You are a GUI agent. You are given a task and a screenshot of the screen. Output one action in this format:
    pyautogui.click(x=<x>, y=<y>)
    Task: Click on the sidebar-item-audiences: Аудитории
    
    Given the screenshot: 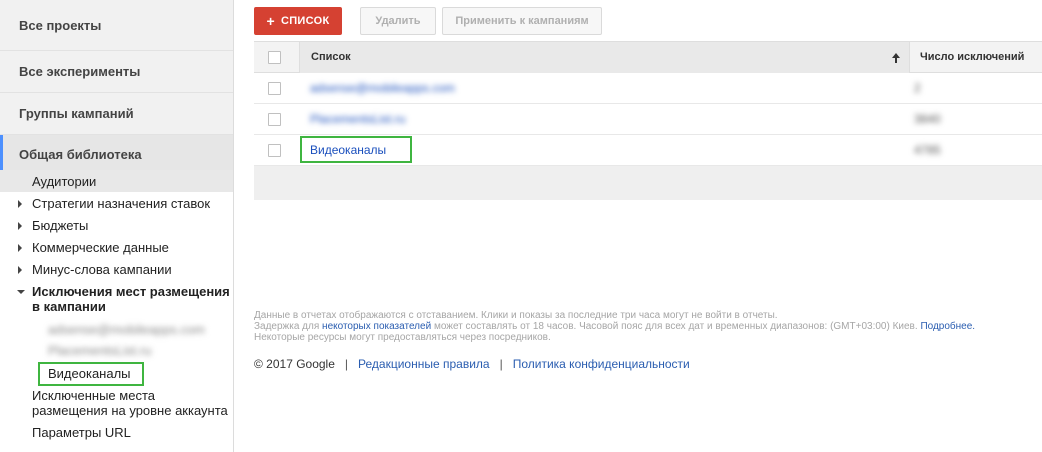 What is the action you would take?
    pyautogui.click(x=116, y=181)
    